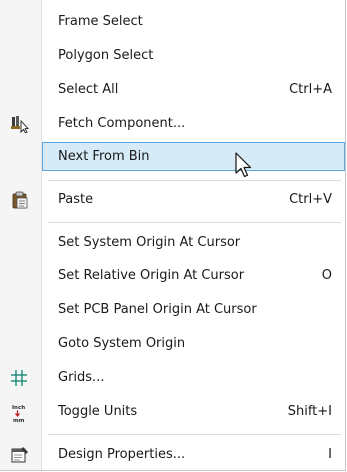 The height and width of the screenshot is (472, 347). What do you see at coordinates (149, 242) in the screenshot?
I see `menu-item-label: Set System Origin At Cursor` at bounding box center [149, 242].